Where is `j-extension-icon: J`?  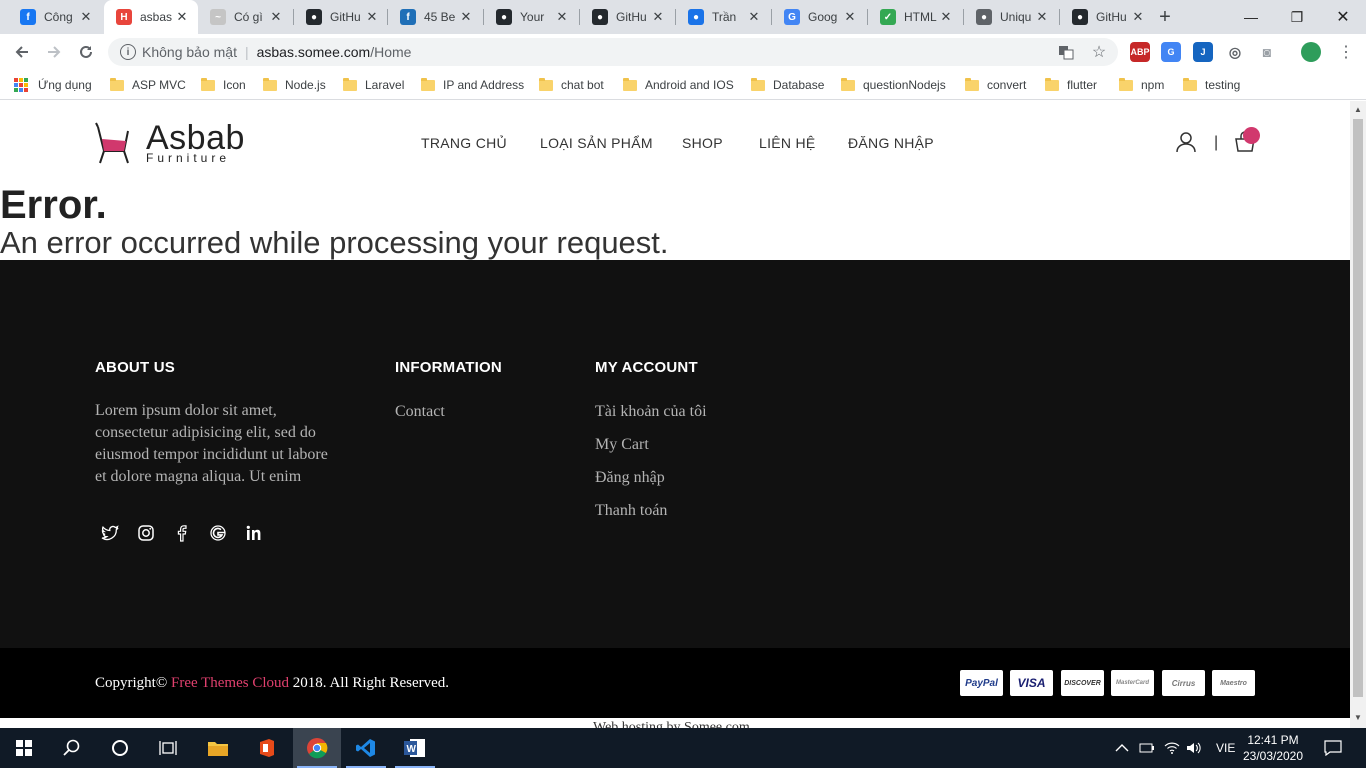 j-extension-icon: J is located at coordinates (1203, 52).